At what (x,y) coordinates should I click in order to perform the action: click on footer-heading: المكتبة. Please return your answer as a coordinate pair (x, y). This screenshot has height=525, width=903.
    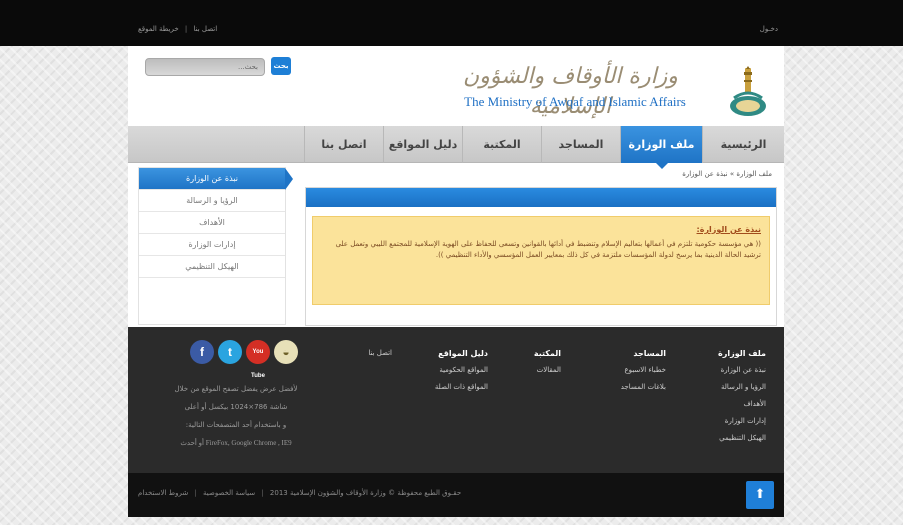
    Looking at the image, I should click on (536, 353).